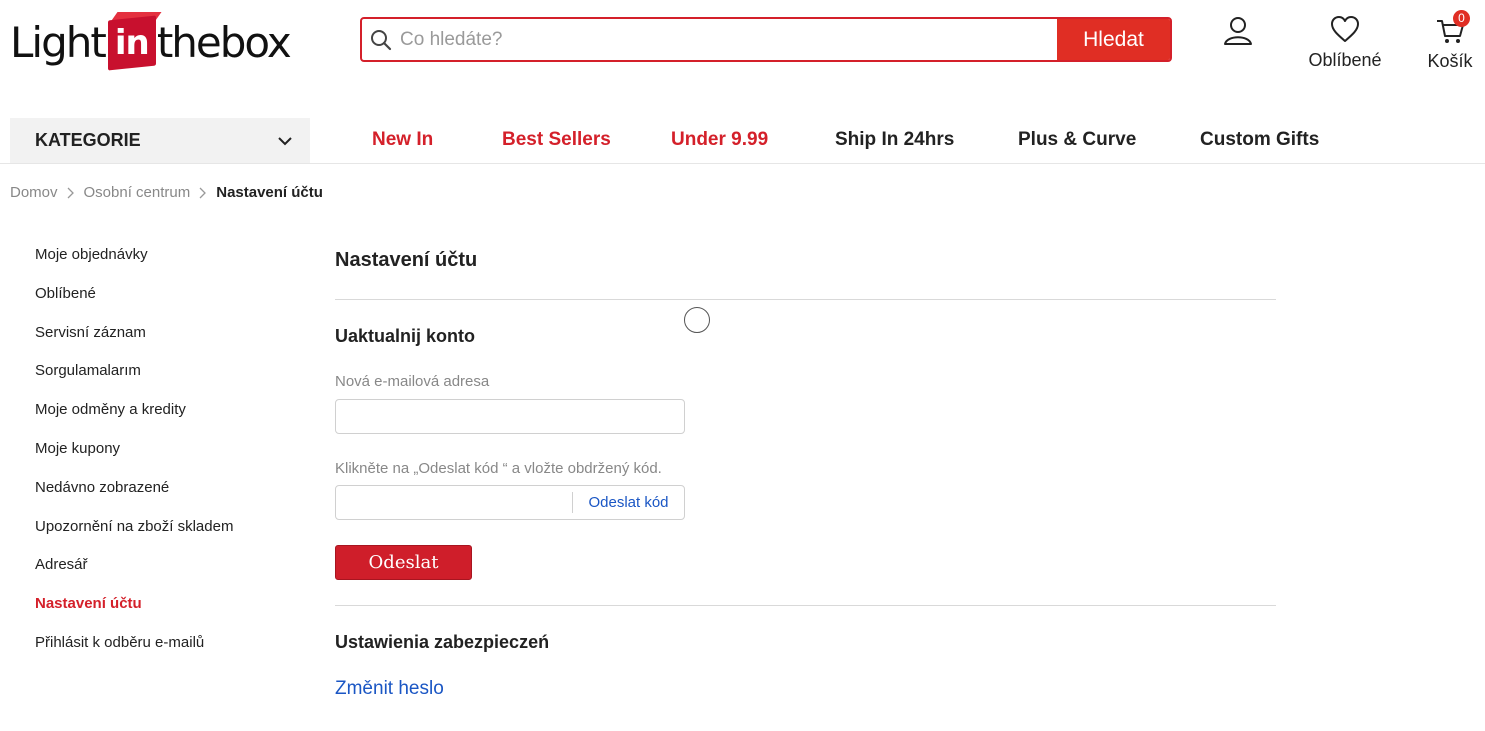 Image resolution: width=1485 pixels, height=731 pixels. What do you see at coordinates (442, 642) in the screenshot?
I see `security-settings-heading: Ustawienia zabezpieczeń` at bounding box center [442, 642].